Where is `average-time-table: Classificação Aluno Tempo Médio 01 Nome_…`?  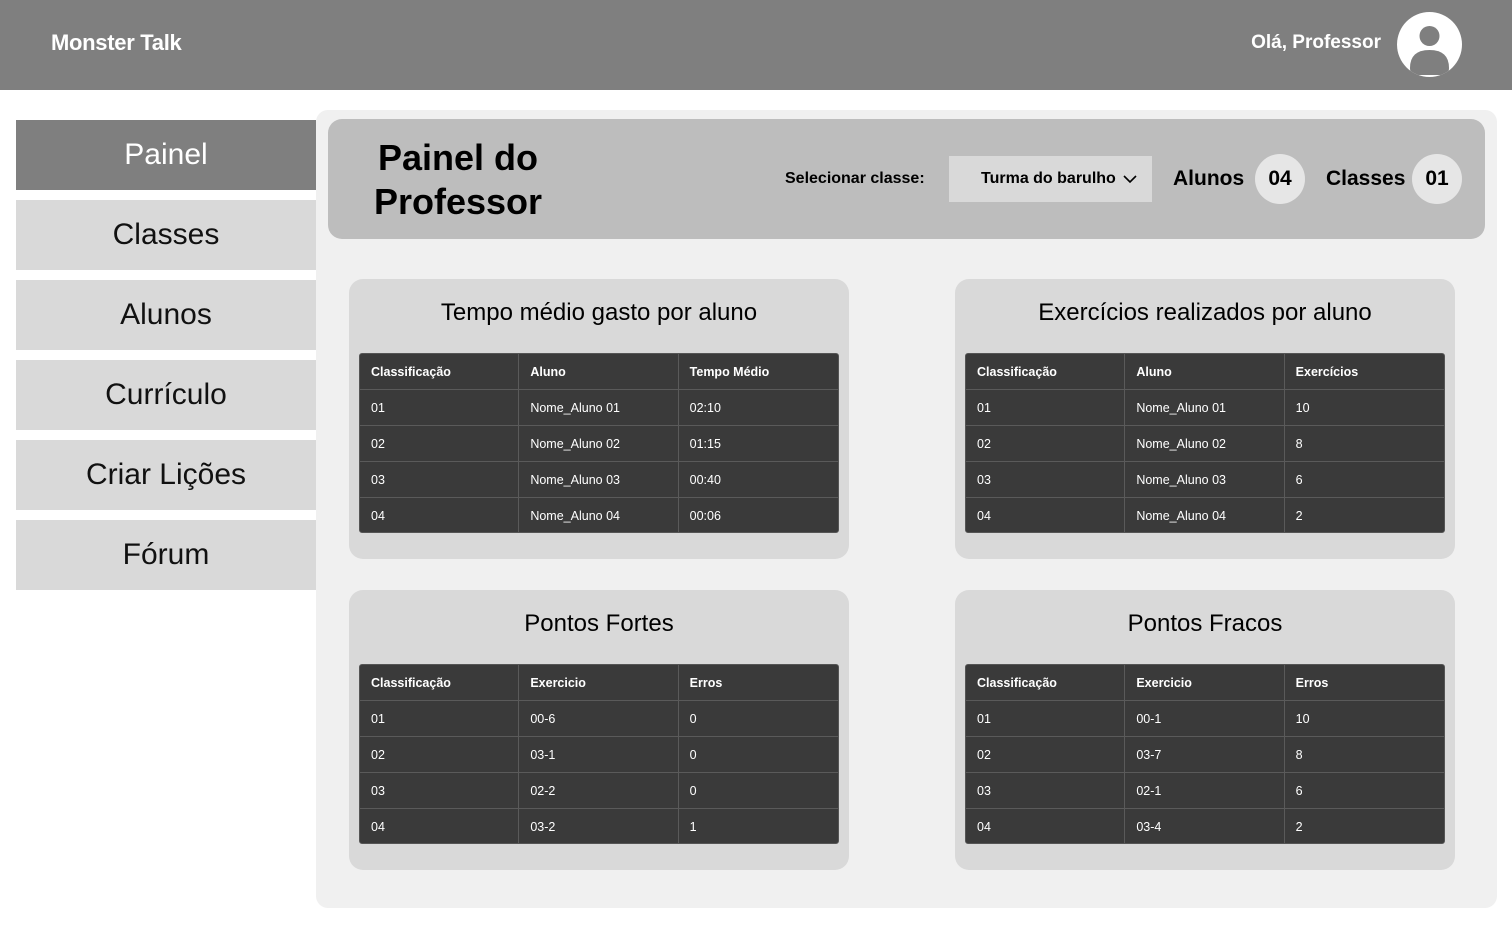
average-time-table: Classificação Aluno Tempo Médio 01 Nome_… is located at coordinates (599, 443).